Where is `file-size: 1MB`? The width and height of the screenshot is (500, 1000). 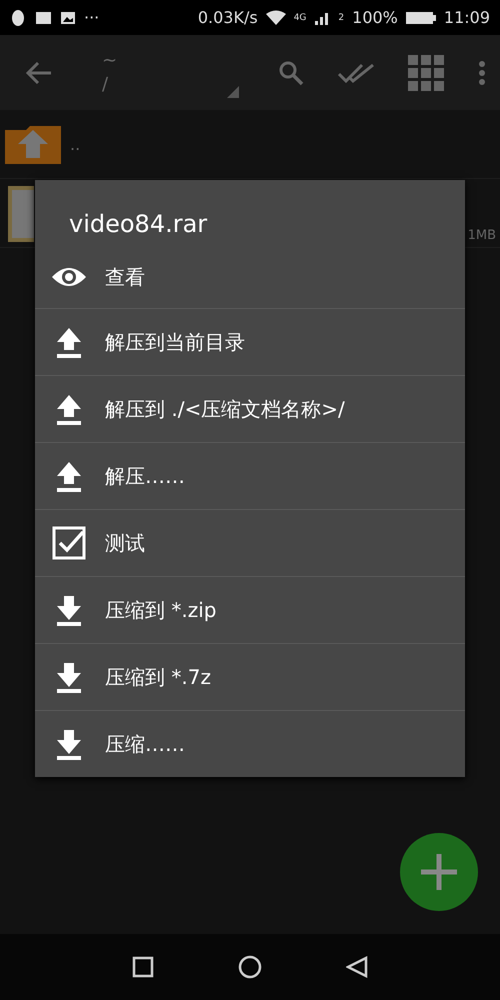
file-size: 1MB is located at coordinates (482, 235).